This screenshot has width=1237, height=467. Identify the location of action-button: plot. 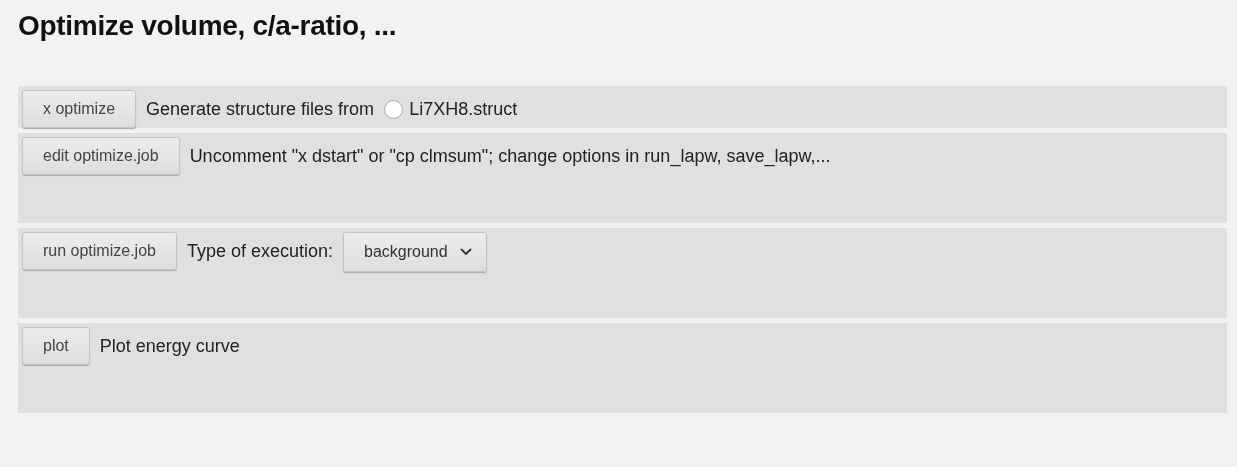
(56, 346).